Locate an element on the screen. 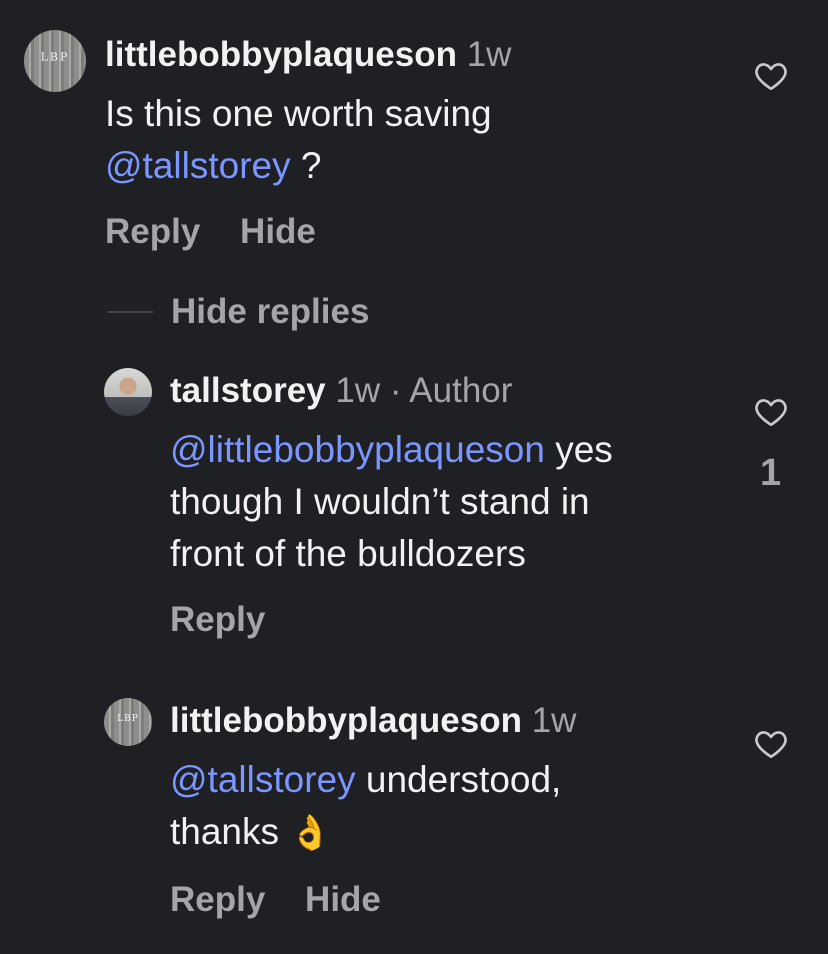 The height and width of the screenshot is (954, 828). reply-text-line: front of the bulldozers is located at coordinates (348, 553).